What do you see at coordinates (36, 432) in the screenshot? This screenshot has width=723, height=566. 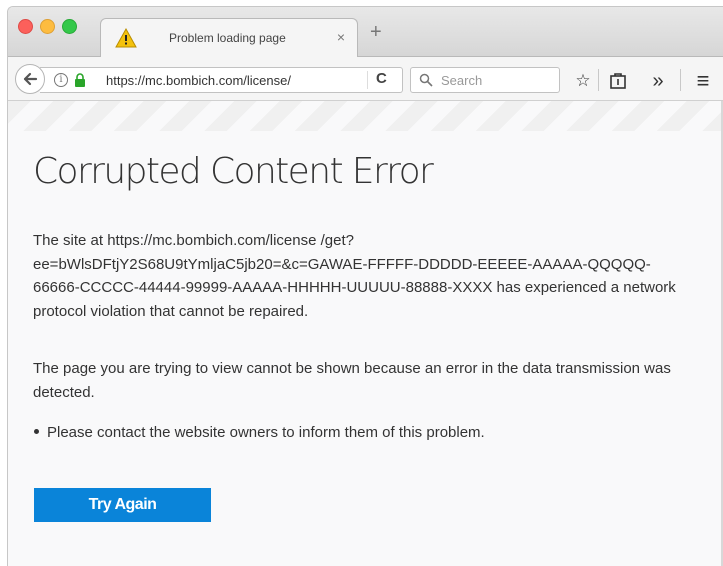 I see `bullet-icon` at bounding box center [36, 432].